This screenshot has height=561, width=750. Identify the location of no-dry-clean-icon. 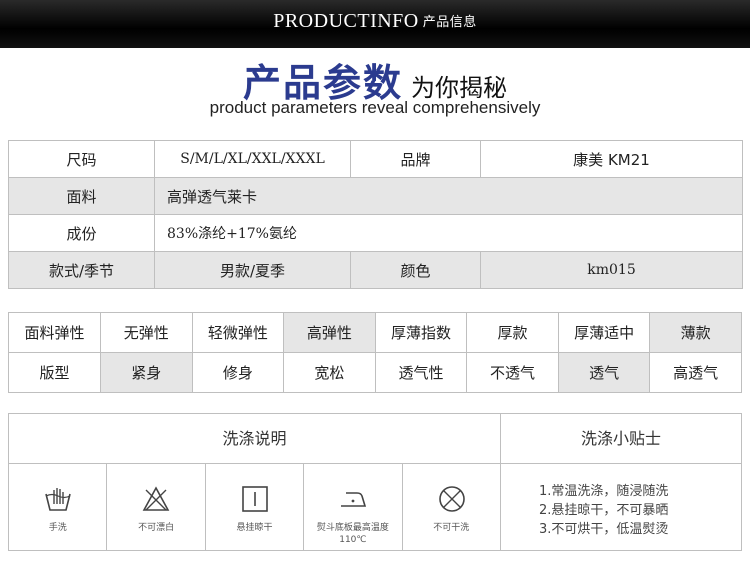
(451, 499).